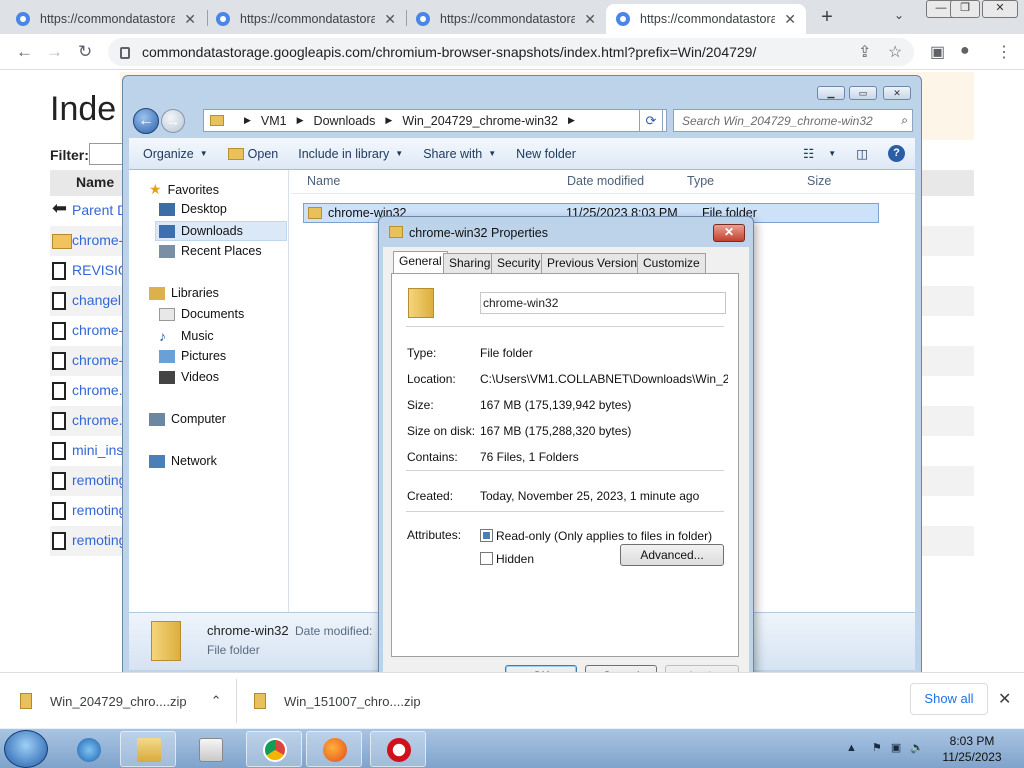 The width and height of the screenshot is (1024, 768). What do you see at coordinates (350, 154) in the screenshot?
I see `include-in-library-button: Include in library ▼` at bounding box center [350, 154].